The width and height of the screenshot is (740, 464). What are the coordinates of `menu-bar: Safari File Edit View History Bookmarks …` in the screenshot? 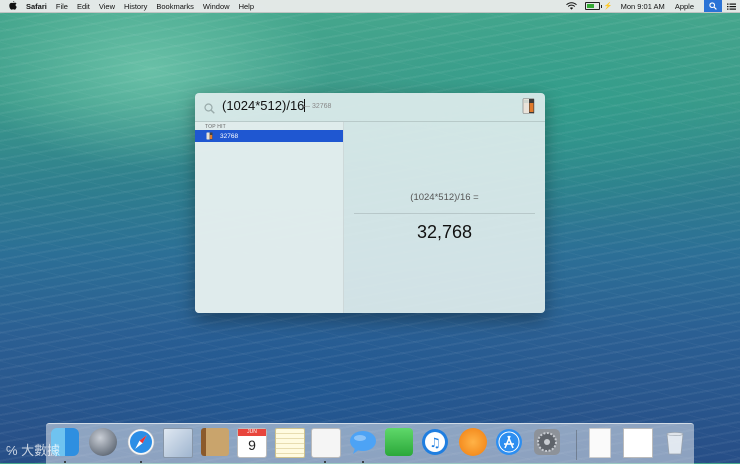 It's located at (370, 6).